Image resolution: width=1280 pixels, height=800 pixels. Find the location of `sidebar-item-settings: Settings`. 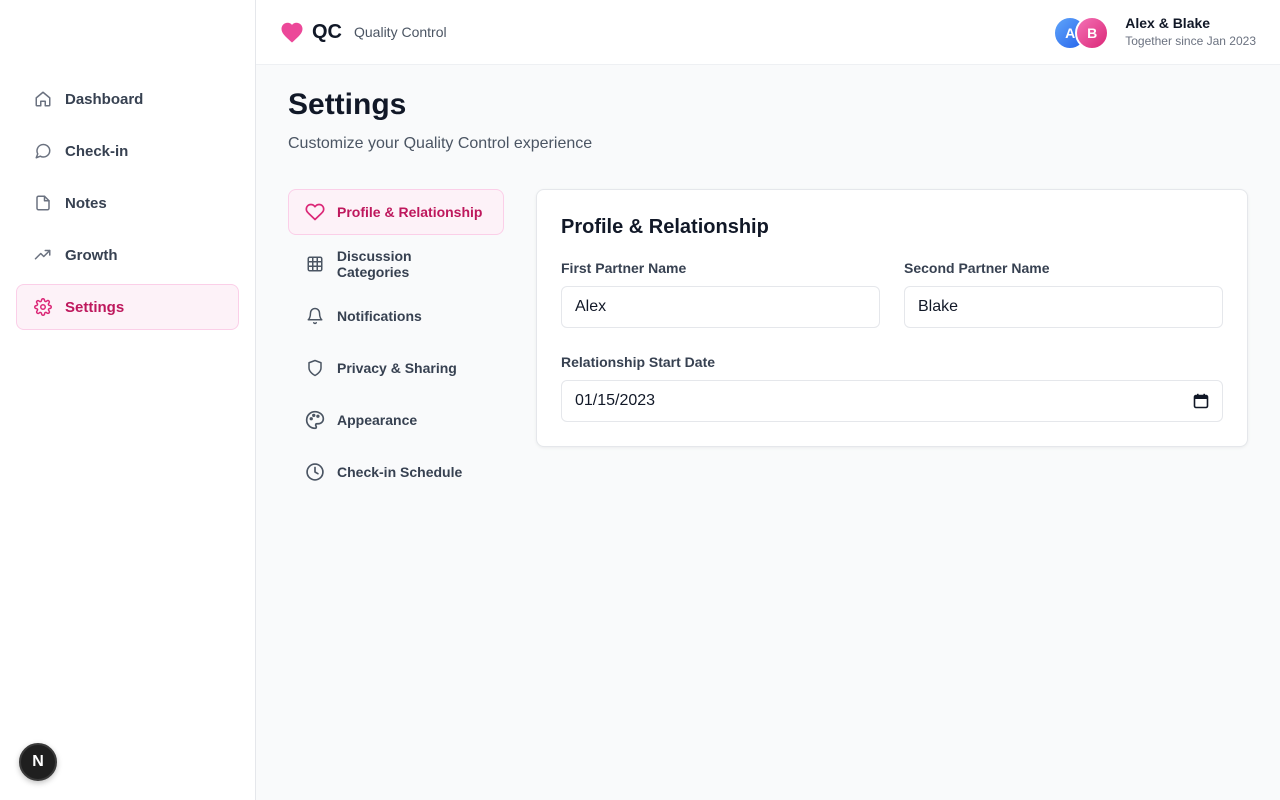

sidebar-item-settings: Settings is located at coordinates (127, 307).